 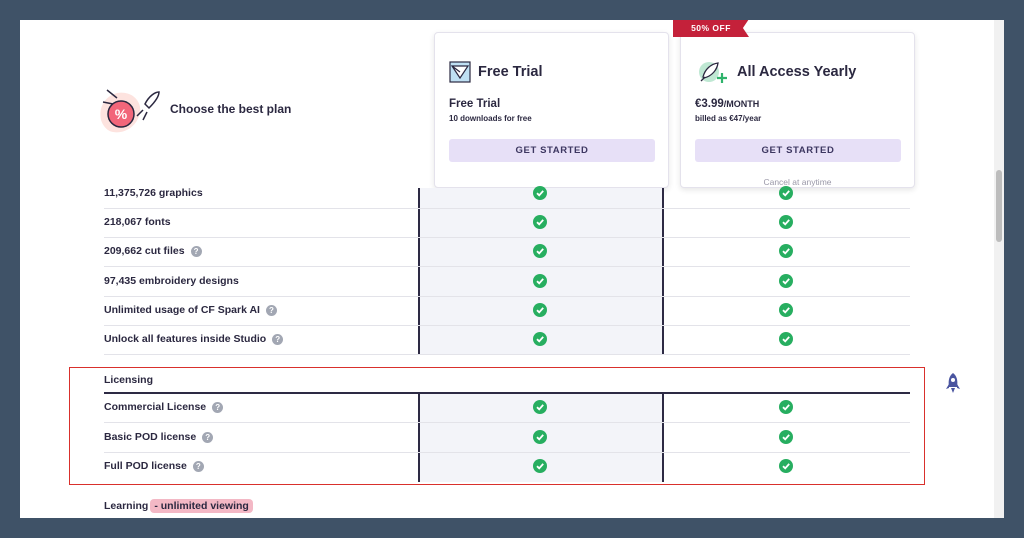 I want to click on license-label: Basic POD license?, so click(x=159, y=437).